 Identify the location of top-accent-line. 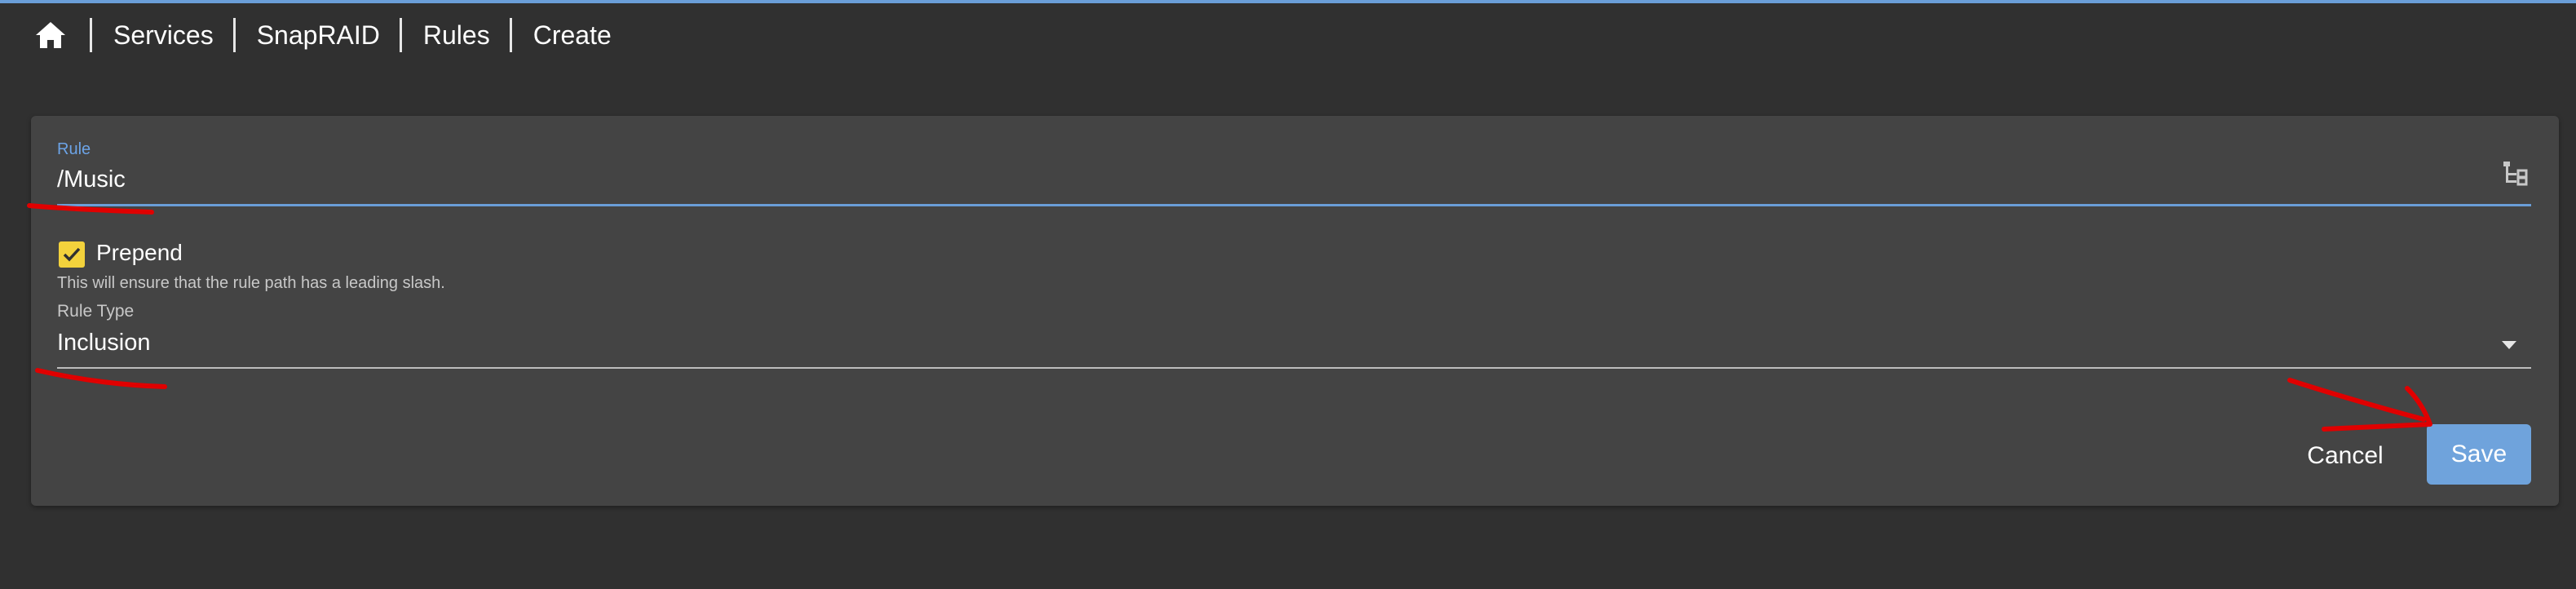
(1288, 1).